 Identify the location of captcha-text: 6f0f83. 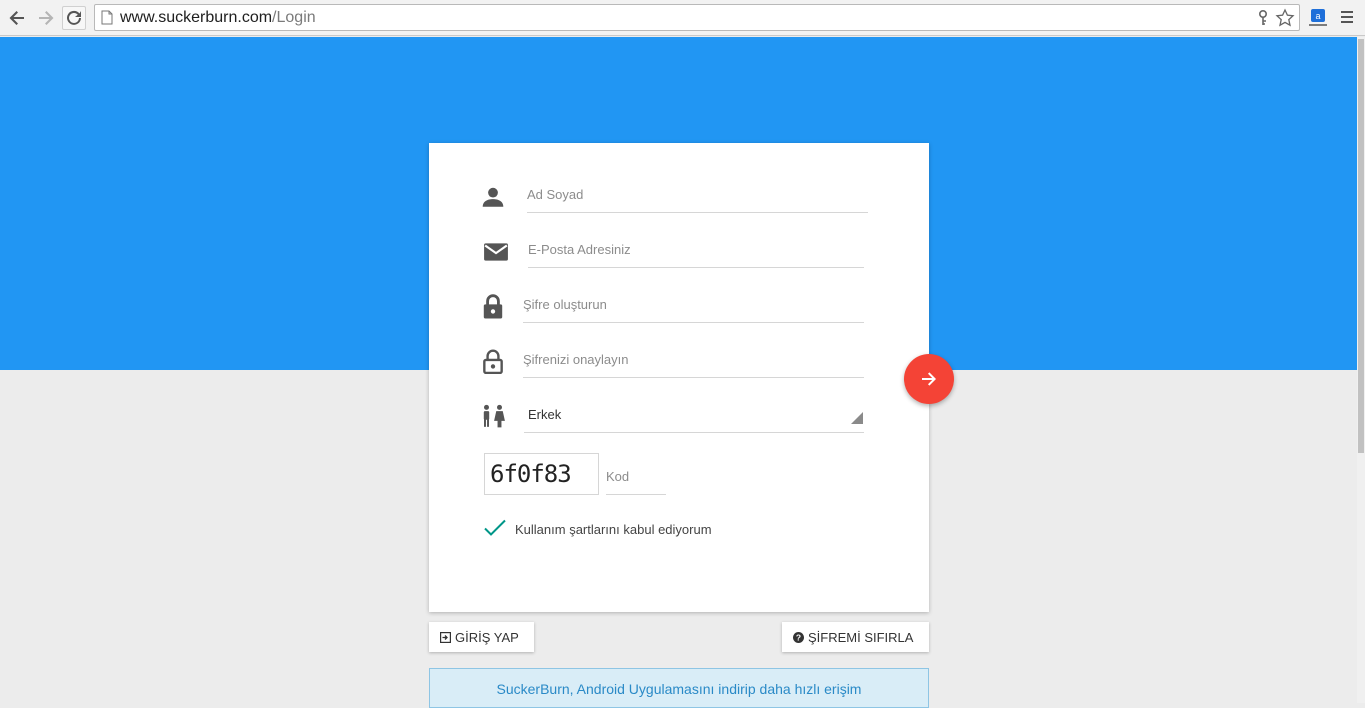
(531, 474).